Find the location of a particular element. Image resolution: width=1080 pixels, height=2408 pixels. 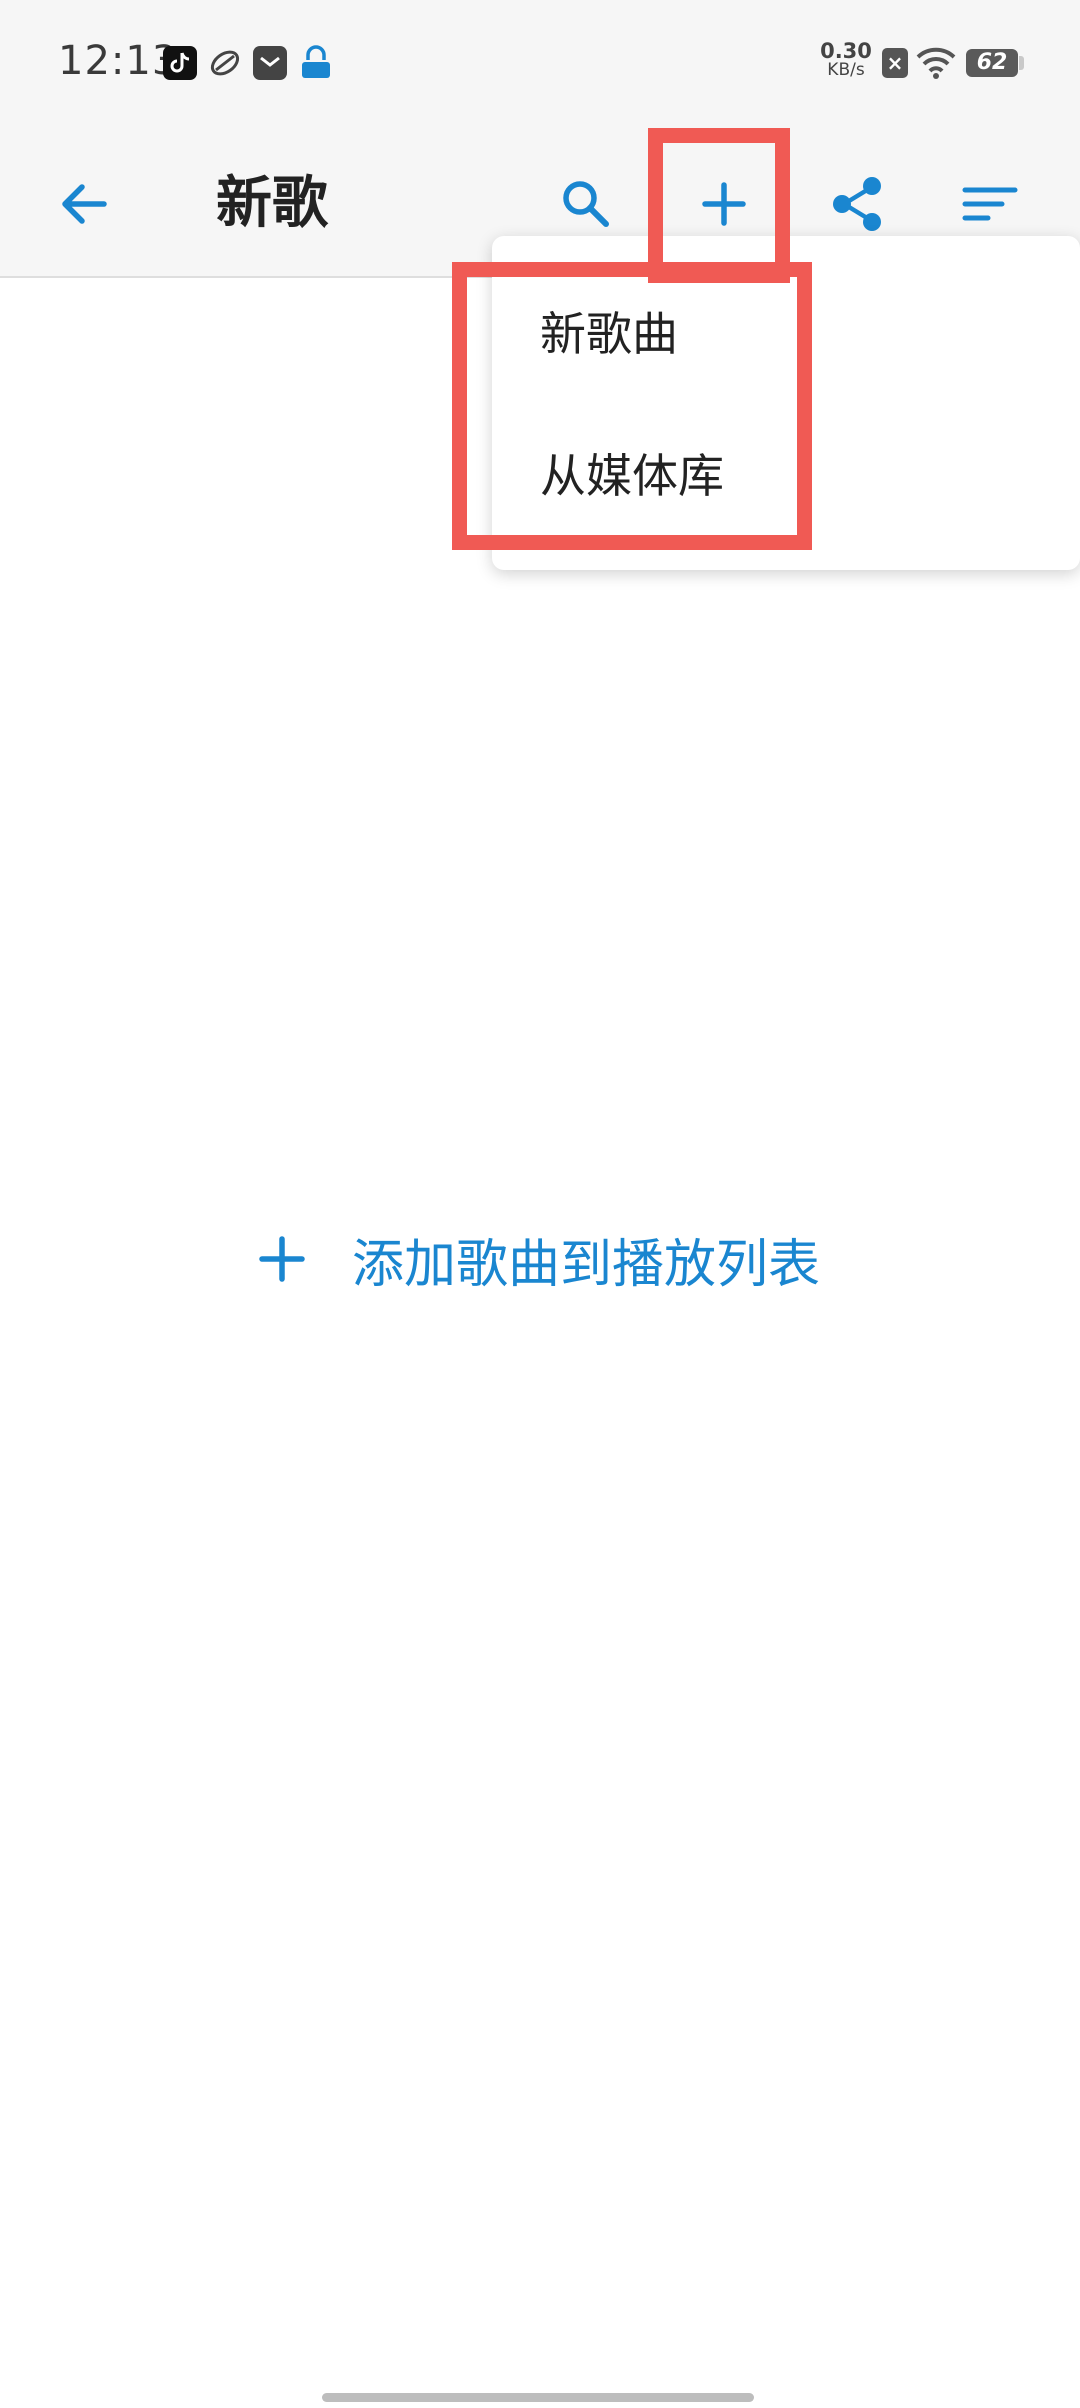

add-songs-to-playlist-button: 添加歌曲到播放列表 is located at coordinates (537, 1259).